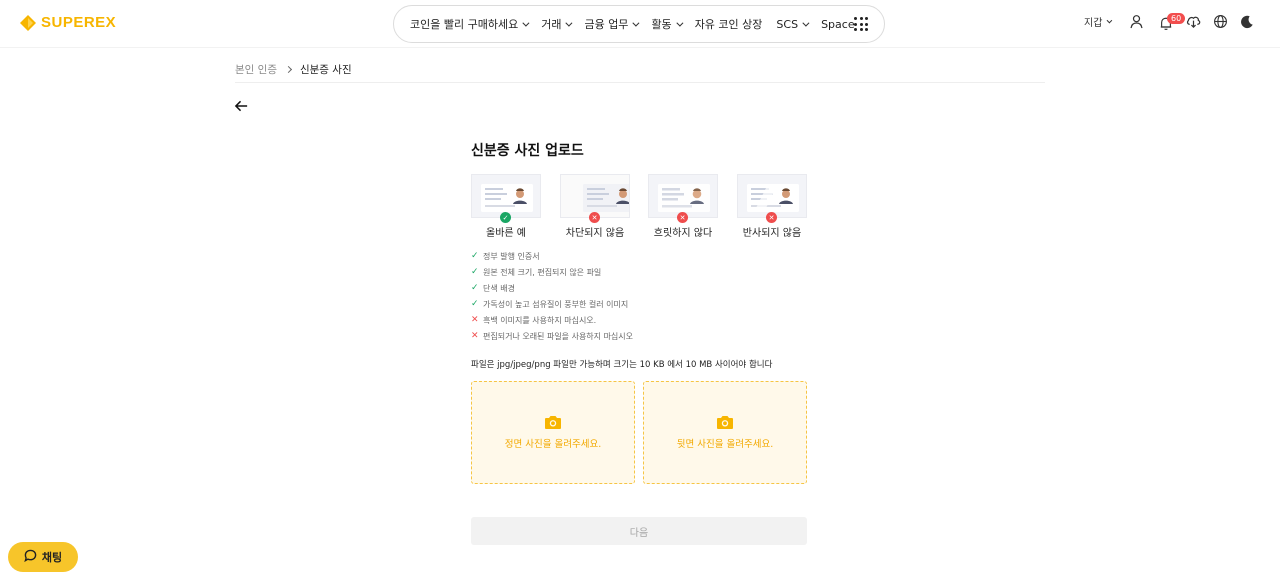 The height and width of the screenshot is (577, 1280). I want to click on list-item: ✓ 가독성이 높고 섬유질이 풍부한 컬러 이미지, so click(552, 304).